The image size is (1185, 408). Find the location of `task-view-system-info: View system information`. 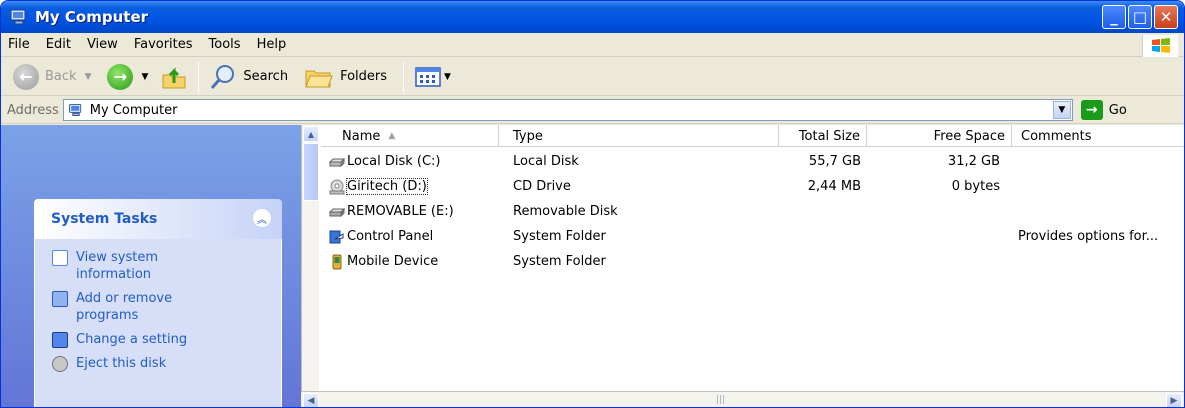

task-view-system-info: View system information is located at coordinates (166, 266).